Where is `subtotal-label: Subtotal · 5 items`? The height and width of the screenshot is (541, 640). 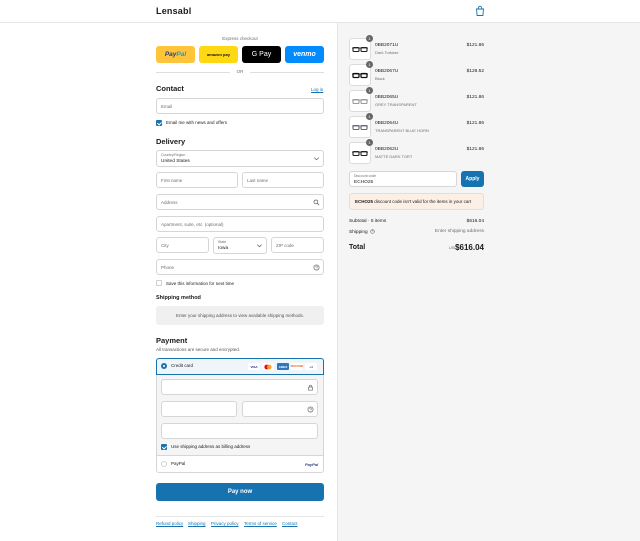 subtotal-label: Subtotal · 5 items is located at coordinates (368, 221).